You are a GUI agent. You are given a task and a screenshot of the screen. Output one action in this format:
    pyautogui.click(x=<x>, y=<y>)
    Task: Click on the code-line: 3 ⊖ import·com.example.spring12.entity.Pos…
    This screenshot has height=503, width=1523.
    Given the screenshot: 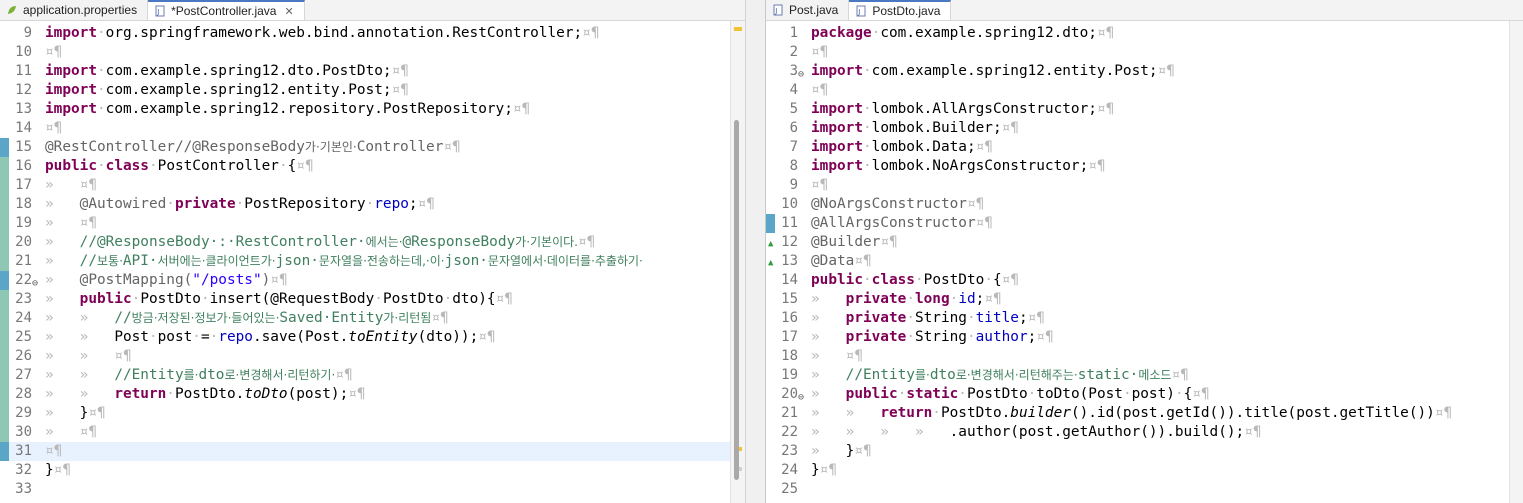 What is the action you would take?
    pyautogui.click(x=1144, y=71)
    